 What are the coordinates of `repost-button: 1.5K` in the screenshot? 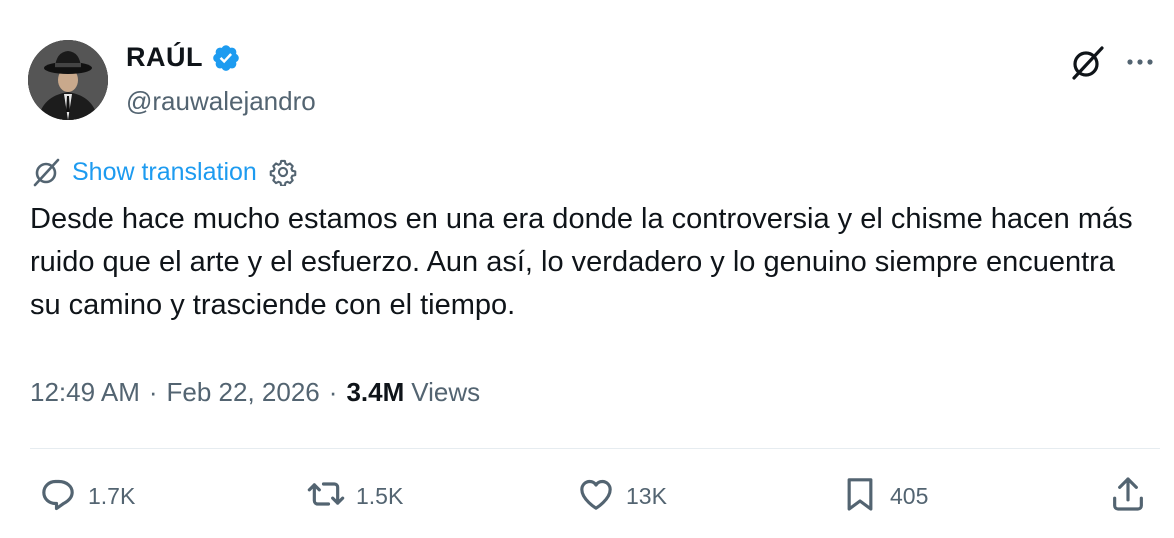 It's located at (354, 496).